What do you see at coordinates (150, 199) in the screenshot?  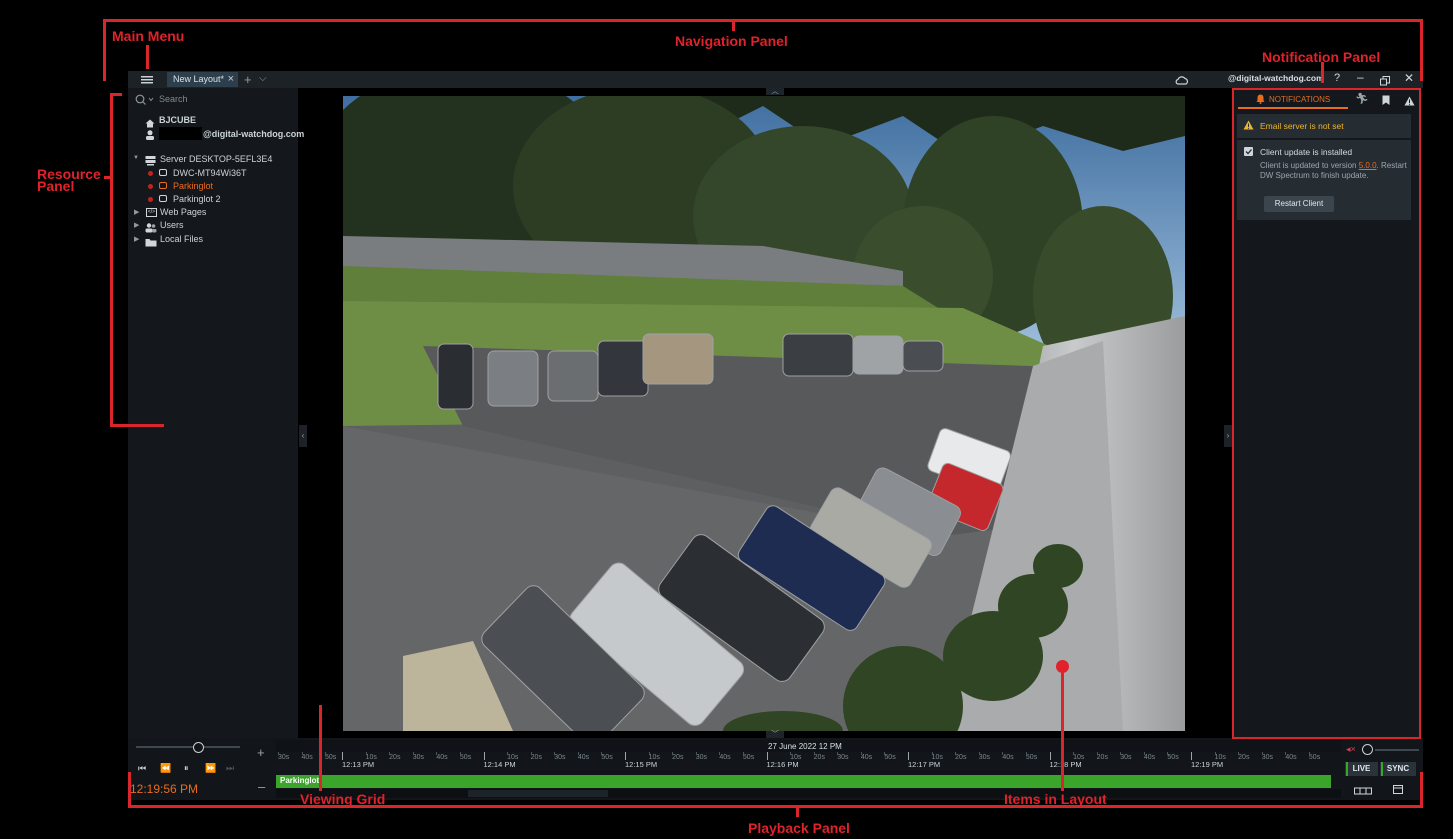 I see `recording-dot` at bounding box center [150, 199].